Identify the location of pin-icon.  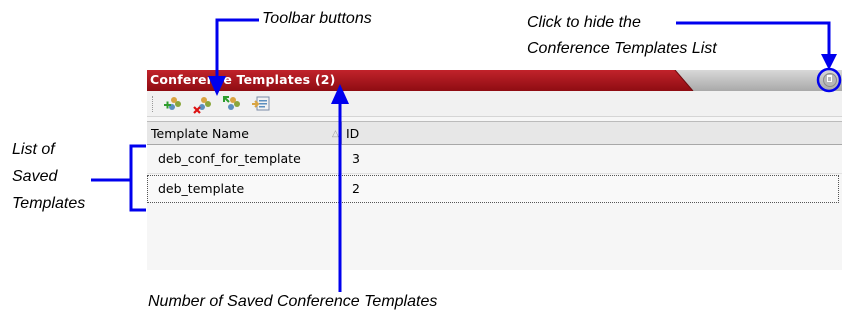
(830, 80).